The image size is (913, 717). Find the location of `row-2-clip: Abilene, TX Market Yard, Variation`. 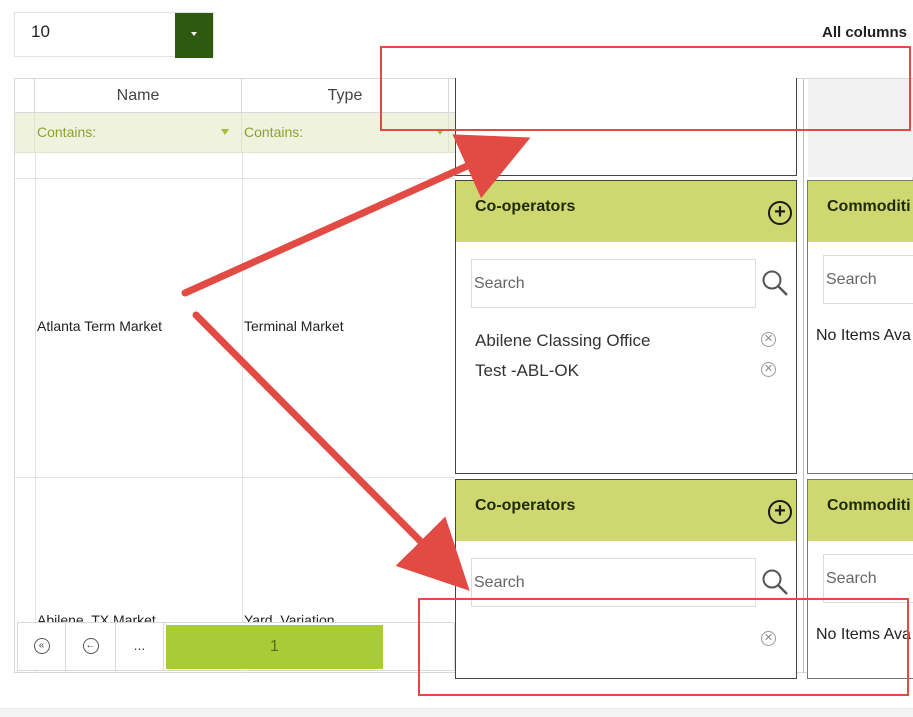

row-2-clip: Abilene, TX Market Yard, Variation is located at coordinates (244, 617).